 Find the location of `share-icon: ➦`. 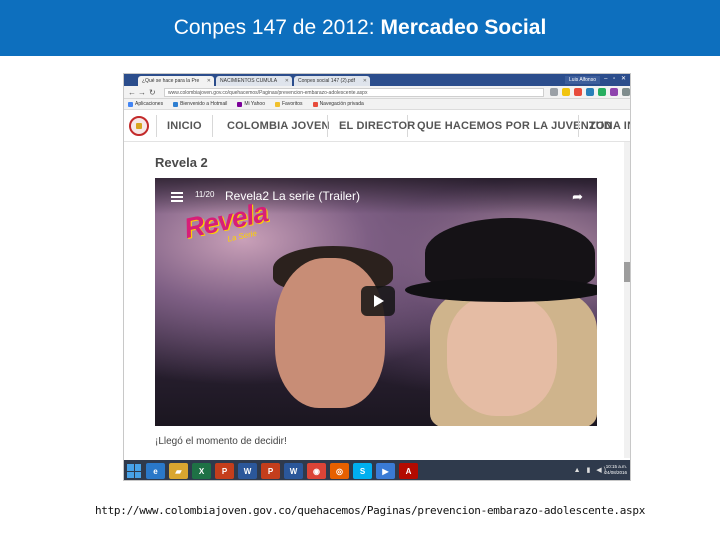

share-icon: ➦ is located at coordinates (577, 197).